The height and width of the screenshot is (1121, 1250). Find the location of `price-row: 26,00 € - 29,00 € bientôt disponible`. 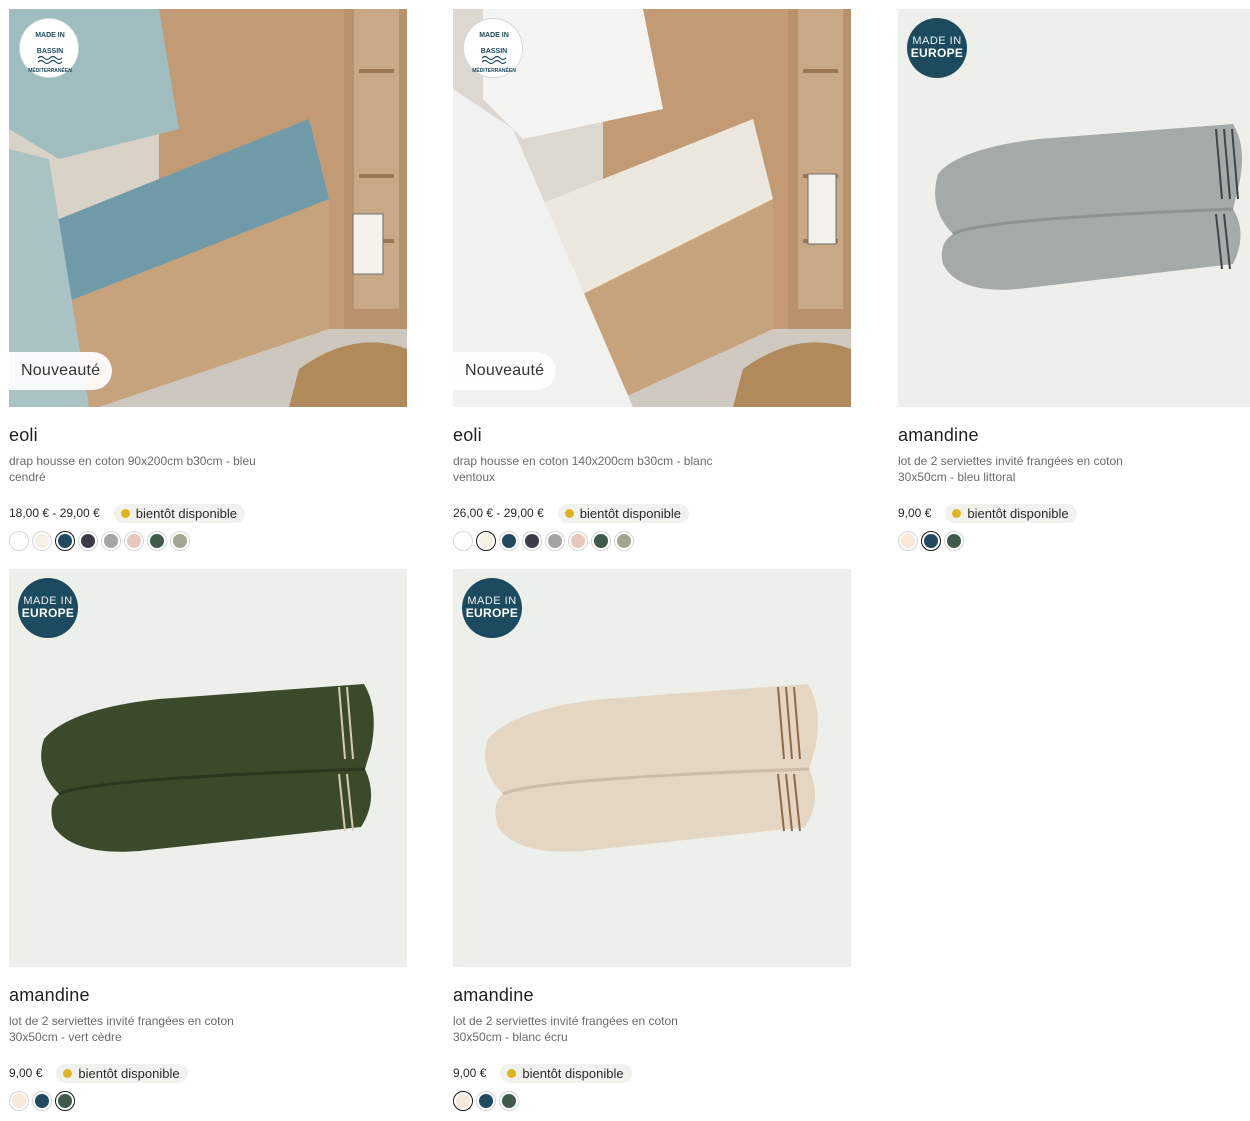

price-row: 26,00 € - 29,00 € bientôt disponible is located at coordinates (571, 513).